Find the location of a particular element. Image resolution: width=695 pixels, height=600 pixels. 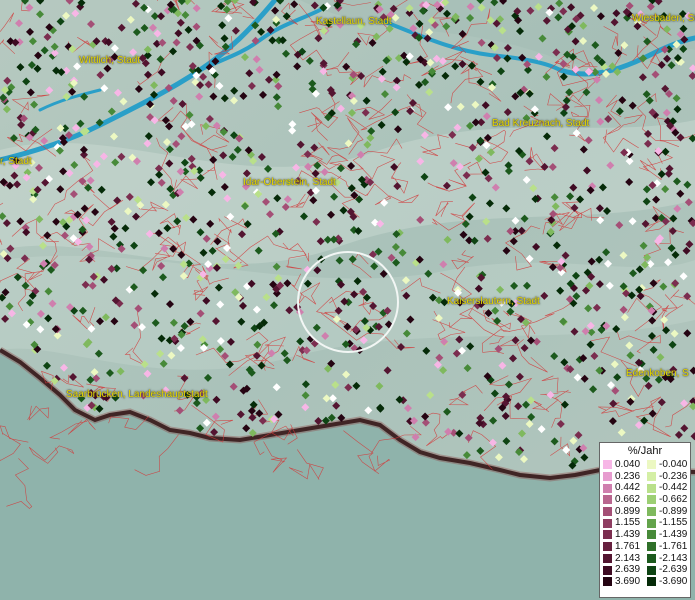

legend-value: 0.040 is located at coordinates (628, 464).